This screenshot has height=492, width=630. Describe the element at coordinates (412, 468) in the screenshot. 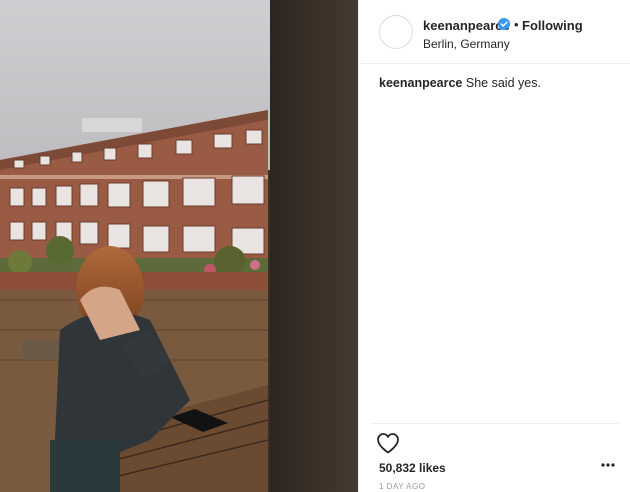

I see `likes-count: 50,832 likes` at that location.